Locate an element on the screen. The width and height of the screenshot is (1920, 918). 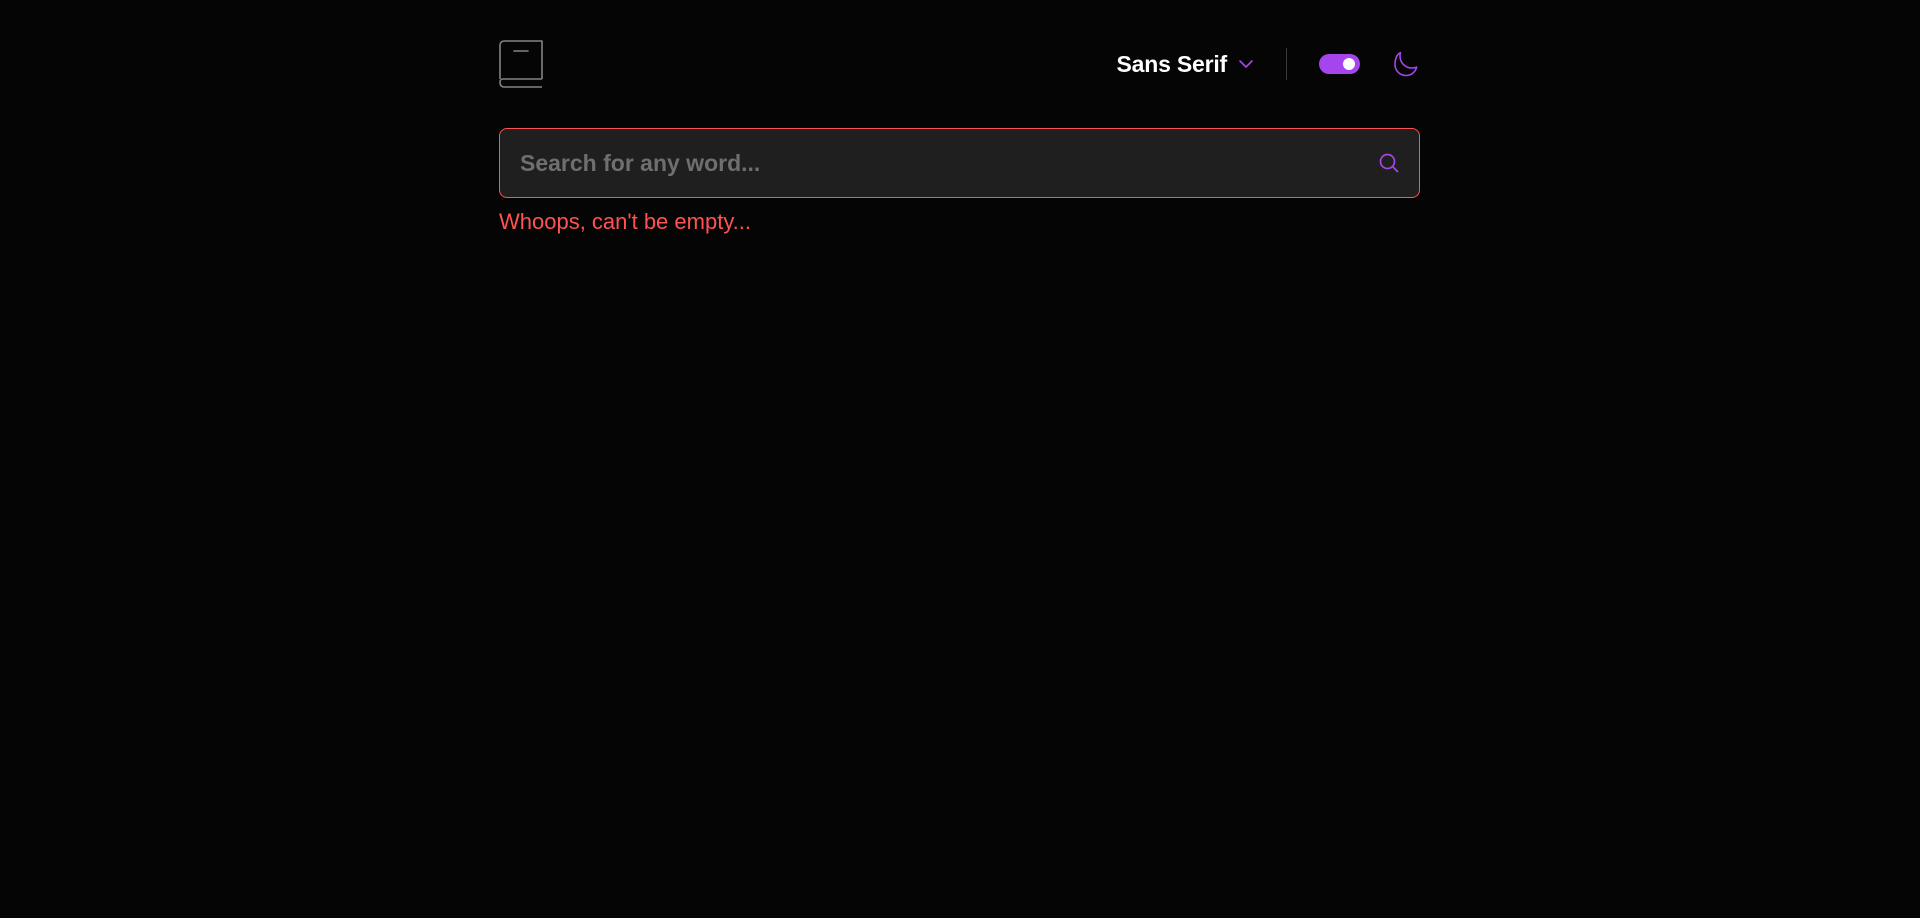
chevron-down-icon is located at coordinates (1246, 64).